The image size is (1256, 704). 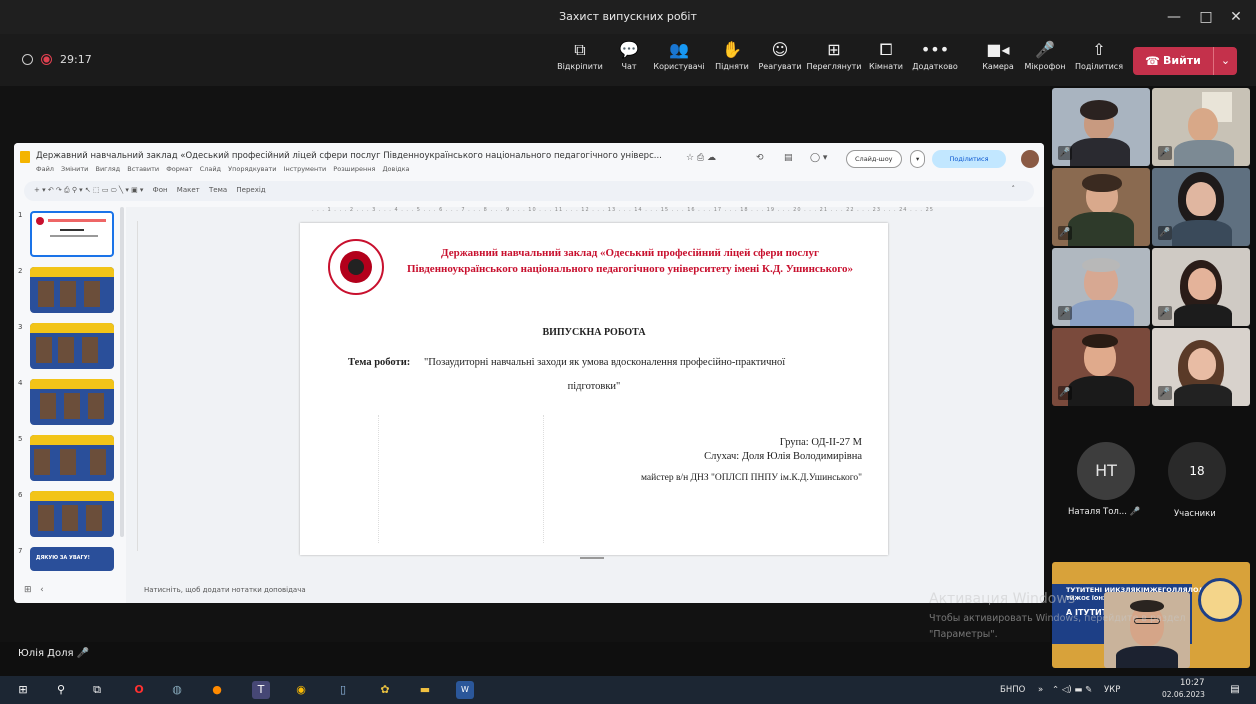 I want to click on meeting-timer: 29:17, so click(x=76, y=59).